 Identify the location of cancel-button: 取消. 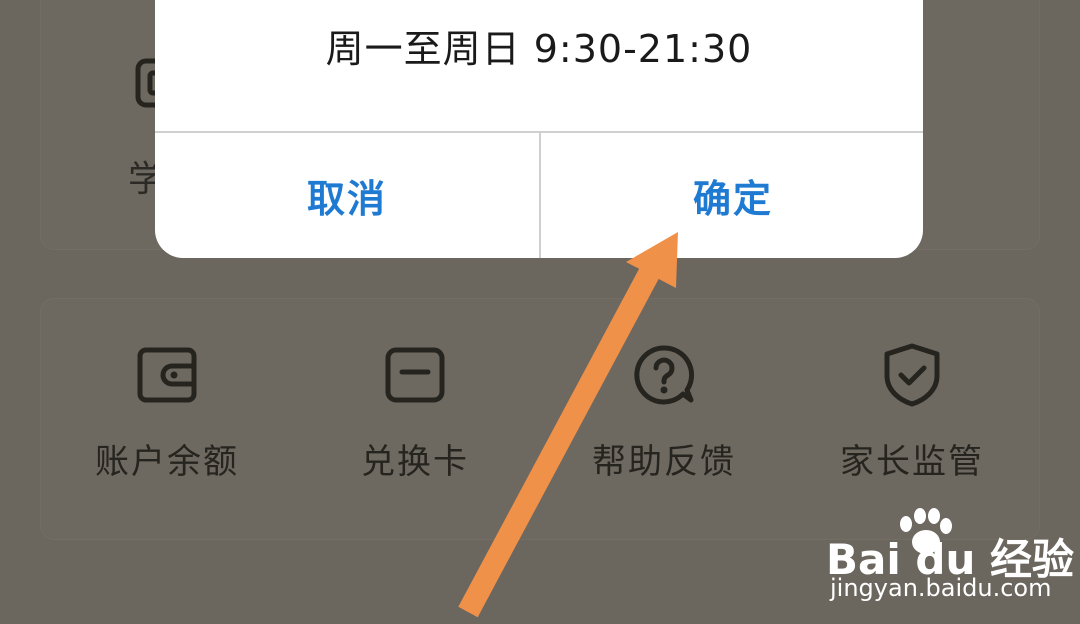
(347, 195).